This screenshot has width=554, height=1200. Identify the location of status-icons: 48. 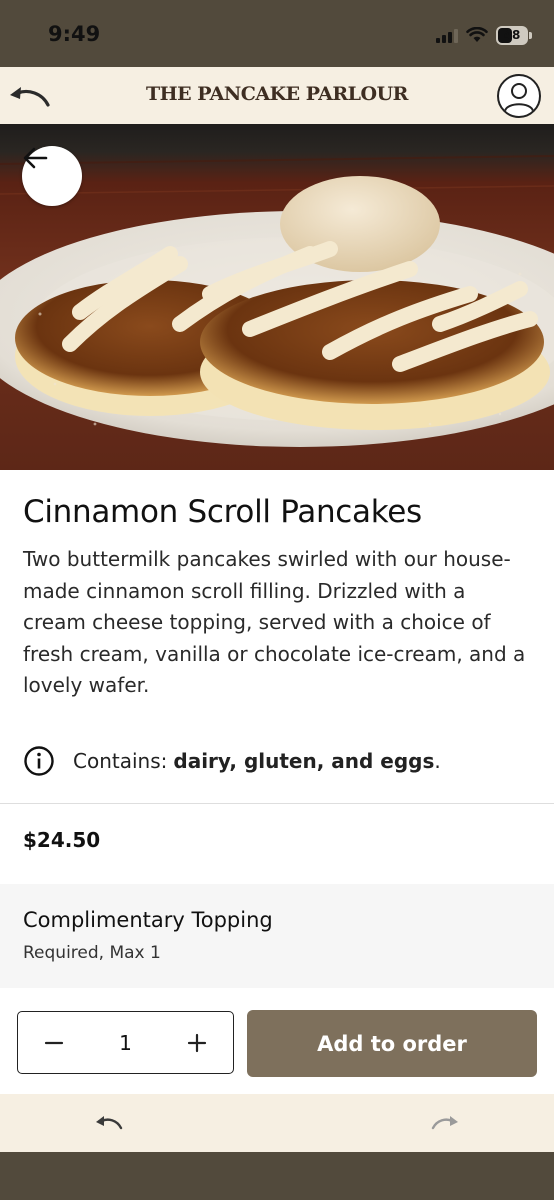
(484, 35).